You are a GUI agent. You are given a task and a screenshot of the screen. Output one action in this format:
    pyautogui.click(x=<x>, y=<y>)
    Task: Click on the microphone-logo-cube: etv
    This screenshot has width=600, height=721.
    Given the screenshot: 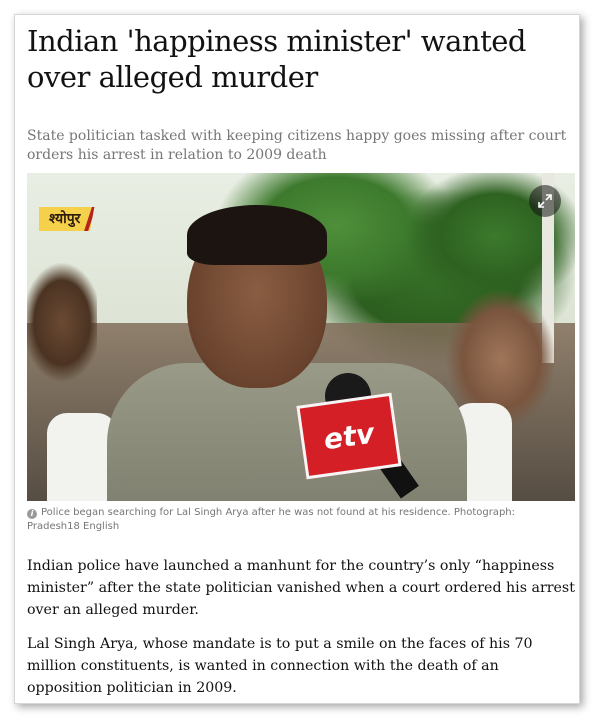 What is the action you would take?
    pyautogui.click(x=349, y=436)
    